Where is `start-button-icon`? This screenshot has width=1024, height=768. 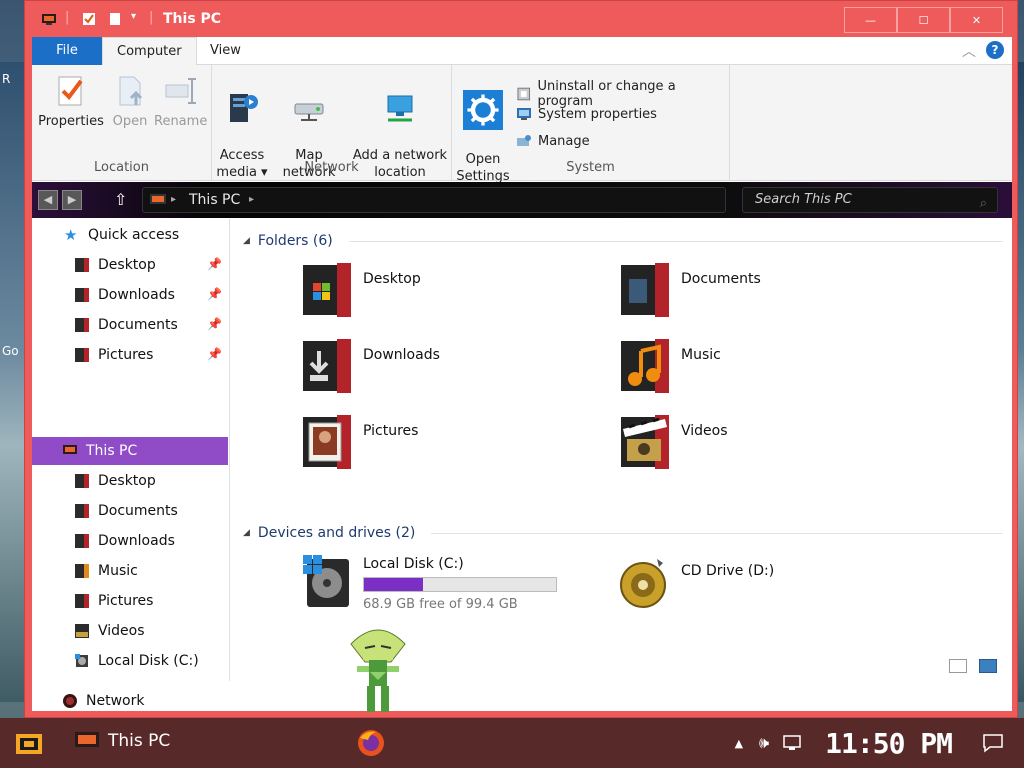 start-button-icon is located at coordinates (29, 744).